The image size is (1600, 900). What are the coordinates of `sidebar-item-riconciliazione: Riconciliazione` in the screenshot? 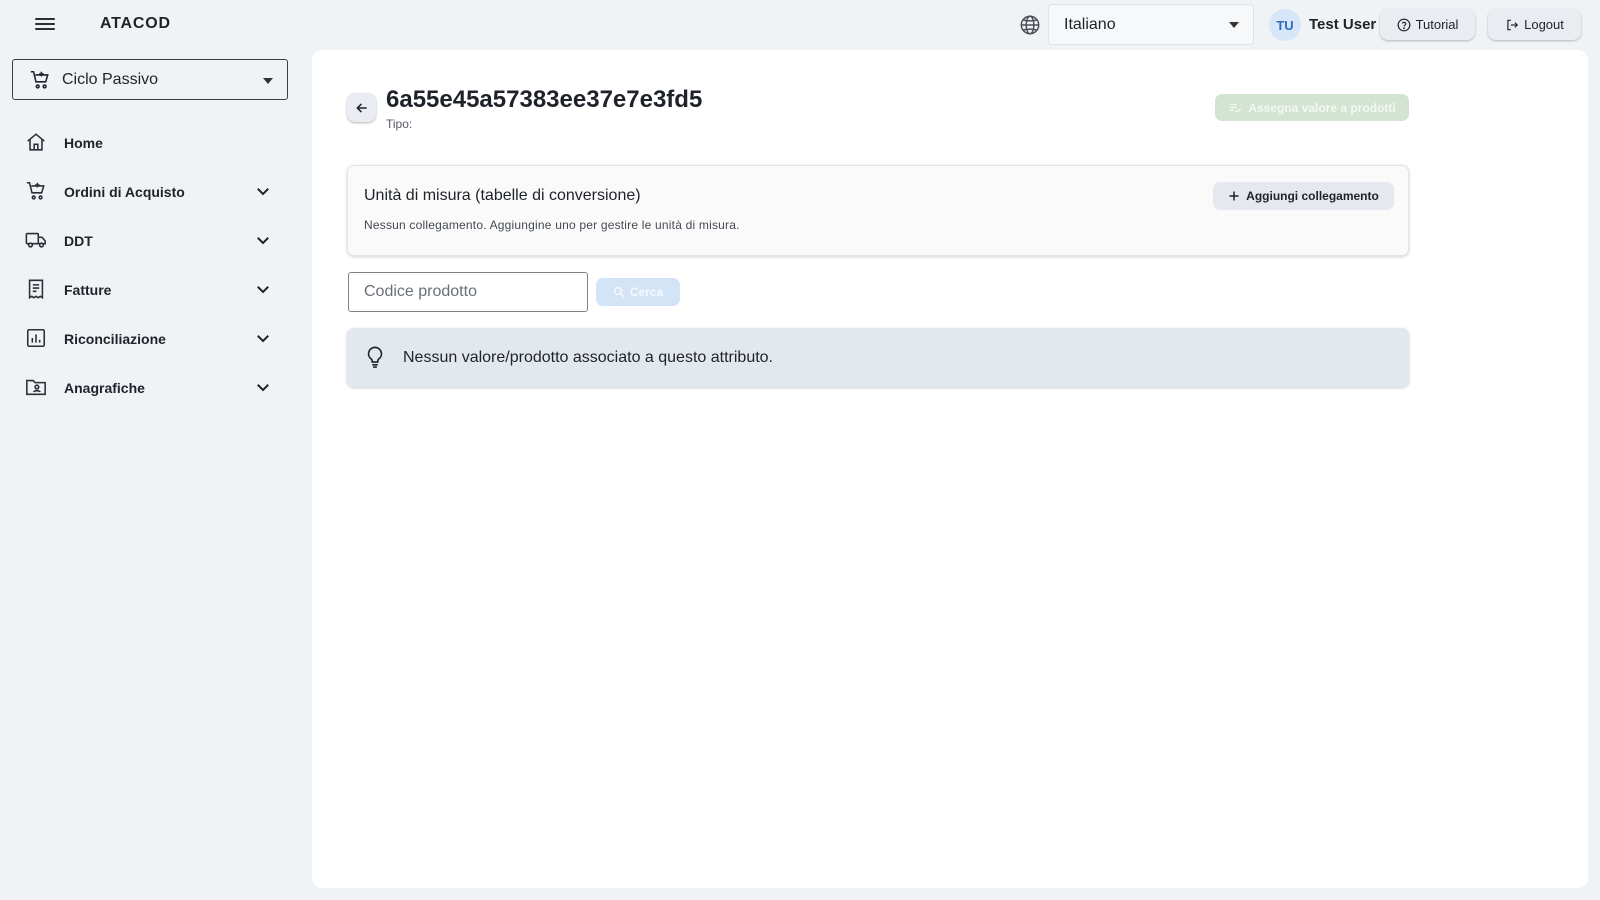 It's located at (150, 338).